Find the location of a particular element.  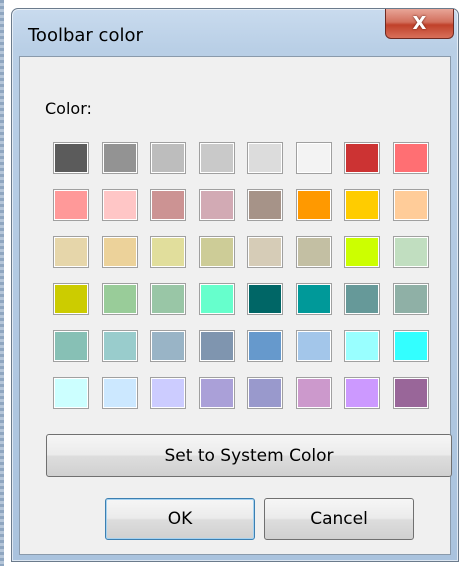

close-button: X is located at coordinates (419, 24).